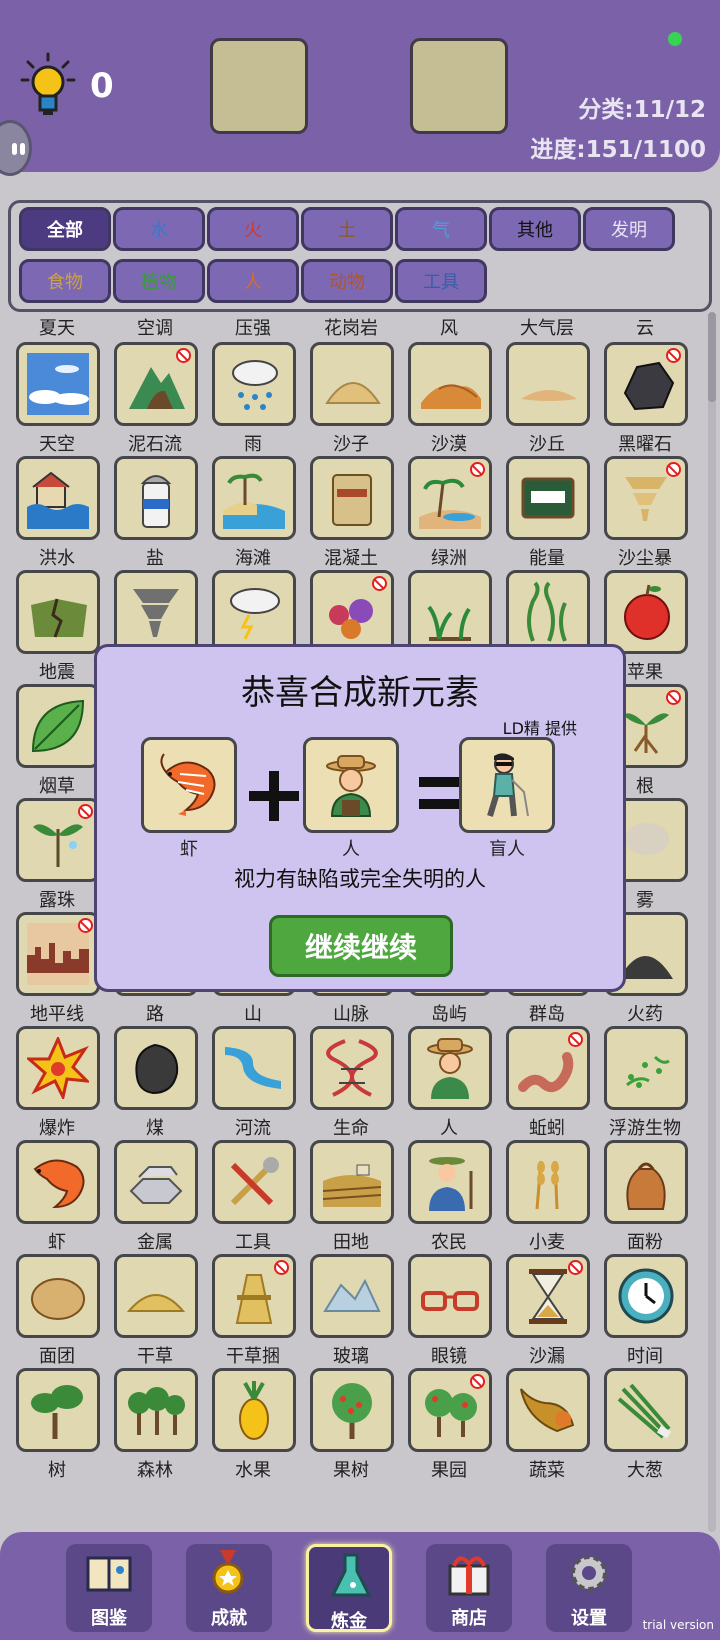 The height and width of the screenshot is (1640, 720). I want to click on filter-chip: 工具, so click(441, 281).